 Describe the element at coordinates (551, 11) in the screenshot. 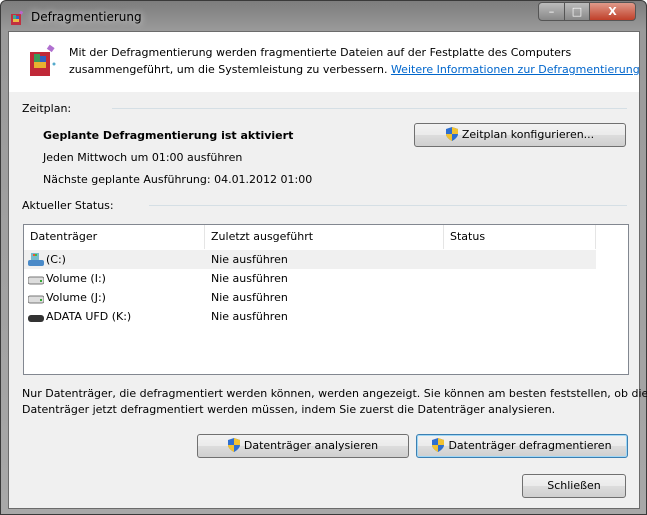

I see `minimize-button: –` at that location.